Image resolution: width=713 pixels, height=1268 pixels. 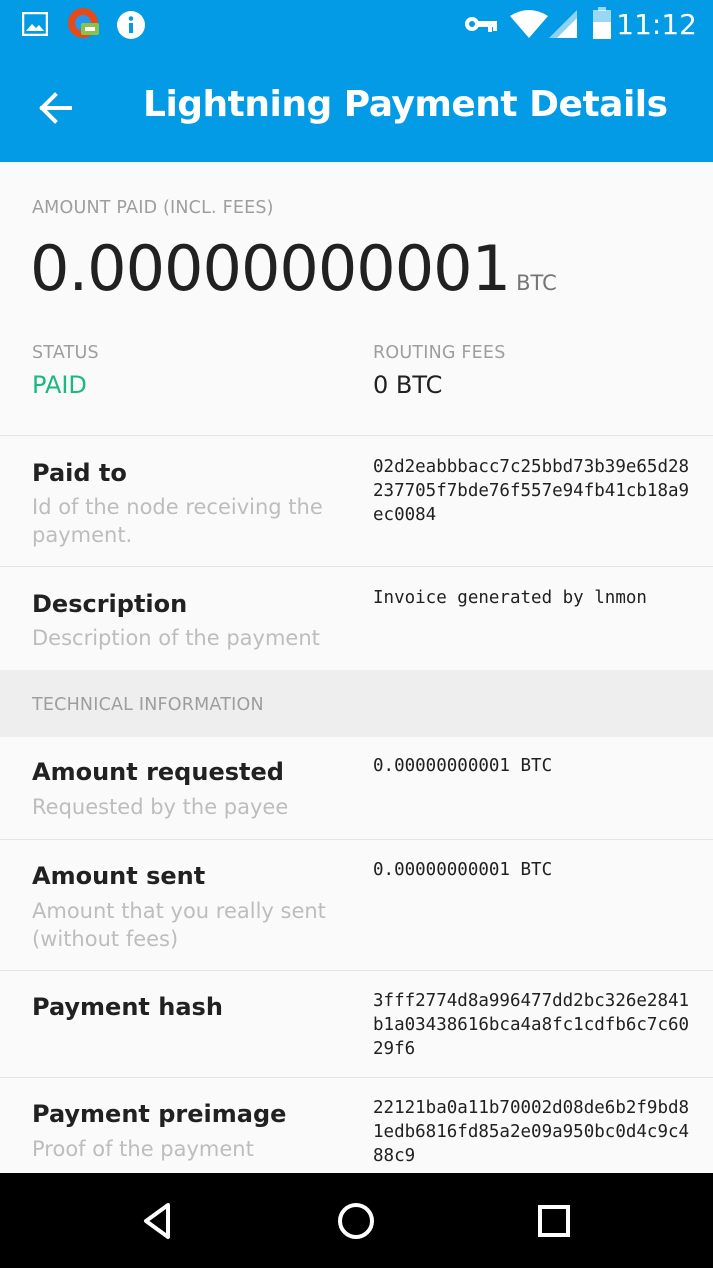 I want to click on amount-sent-value: 0.00000000001 BTC, so click(x=533, y=870).